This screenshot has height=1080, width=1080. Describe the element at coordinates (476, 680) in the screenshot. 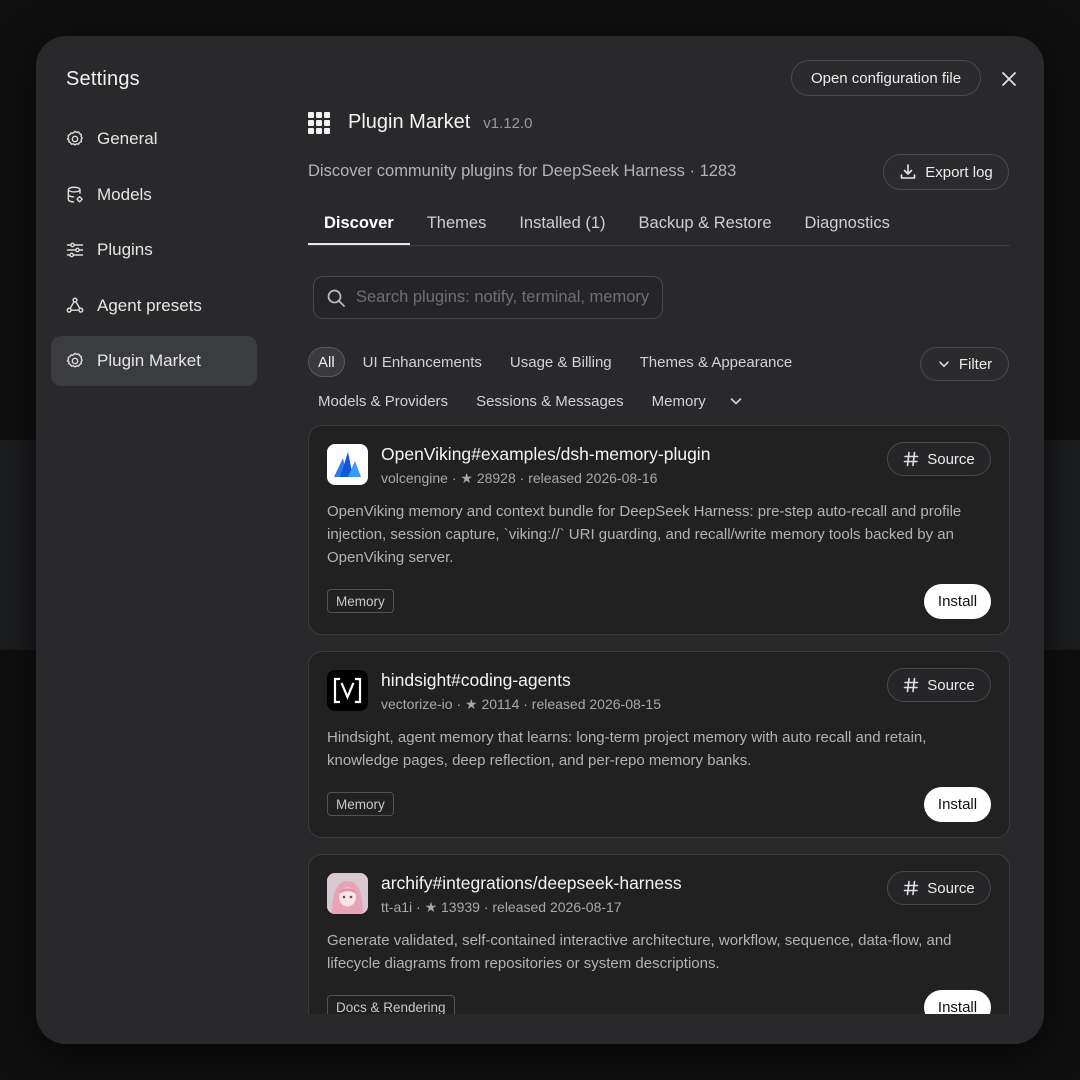

I see `plugin-name: hindsight#coding-agents` at that location.